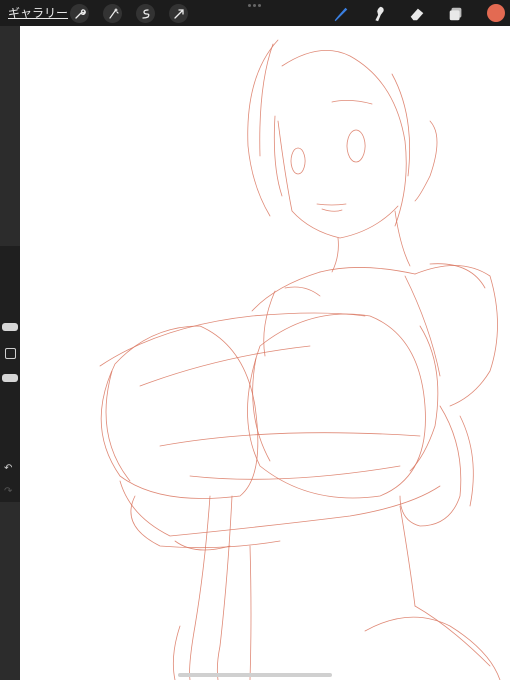 This screenshot has height=680, width=510. What do you see at coordinates (255, 6) in the screenshot?
I see `toolbar-grabber` at bounding box center [255, 6].